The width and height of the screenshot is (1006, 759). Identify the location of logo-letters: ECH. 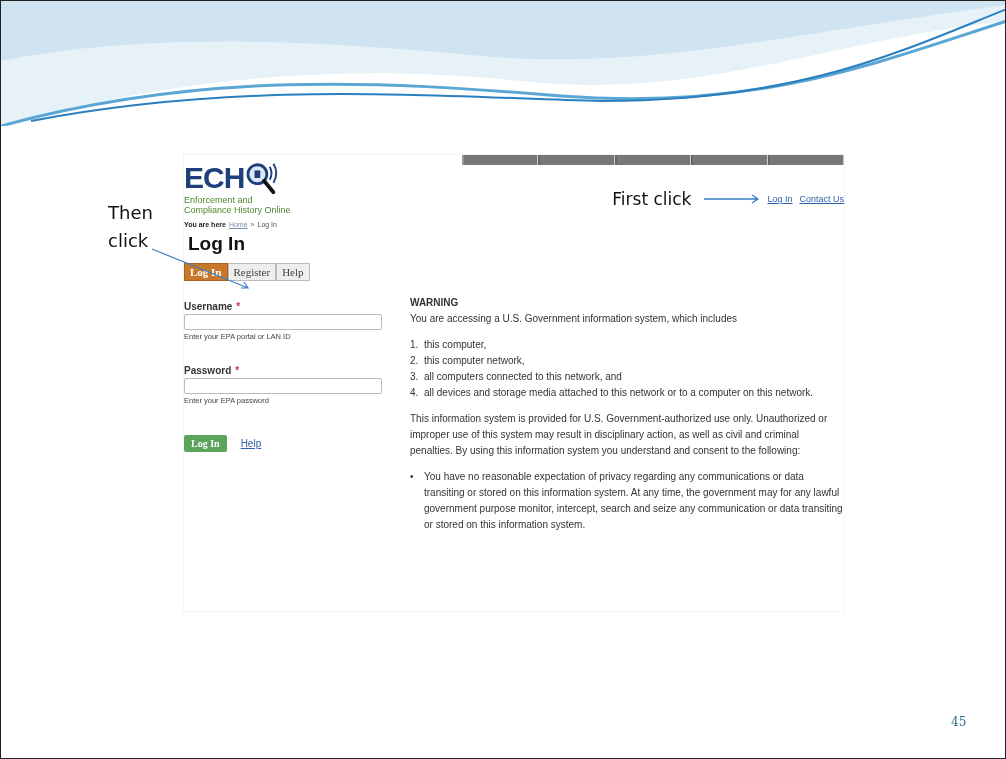
(214, 178).